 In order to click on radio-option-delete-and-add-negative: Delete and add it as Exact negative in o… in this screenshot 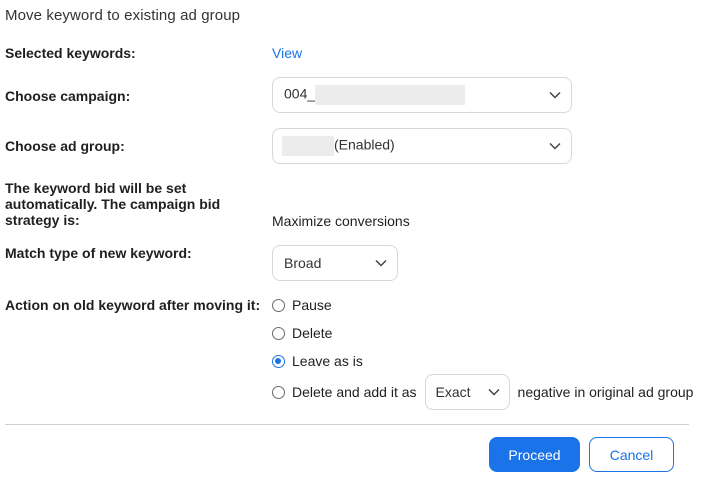, I will do `click(483, 392)`.